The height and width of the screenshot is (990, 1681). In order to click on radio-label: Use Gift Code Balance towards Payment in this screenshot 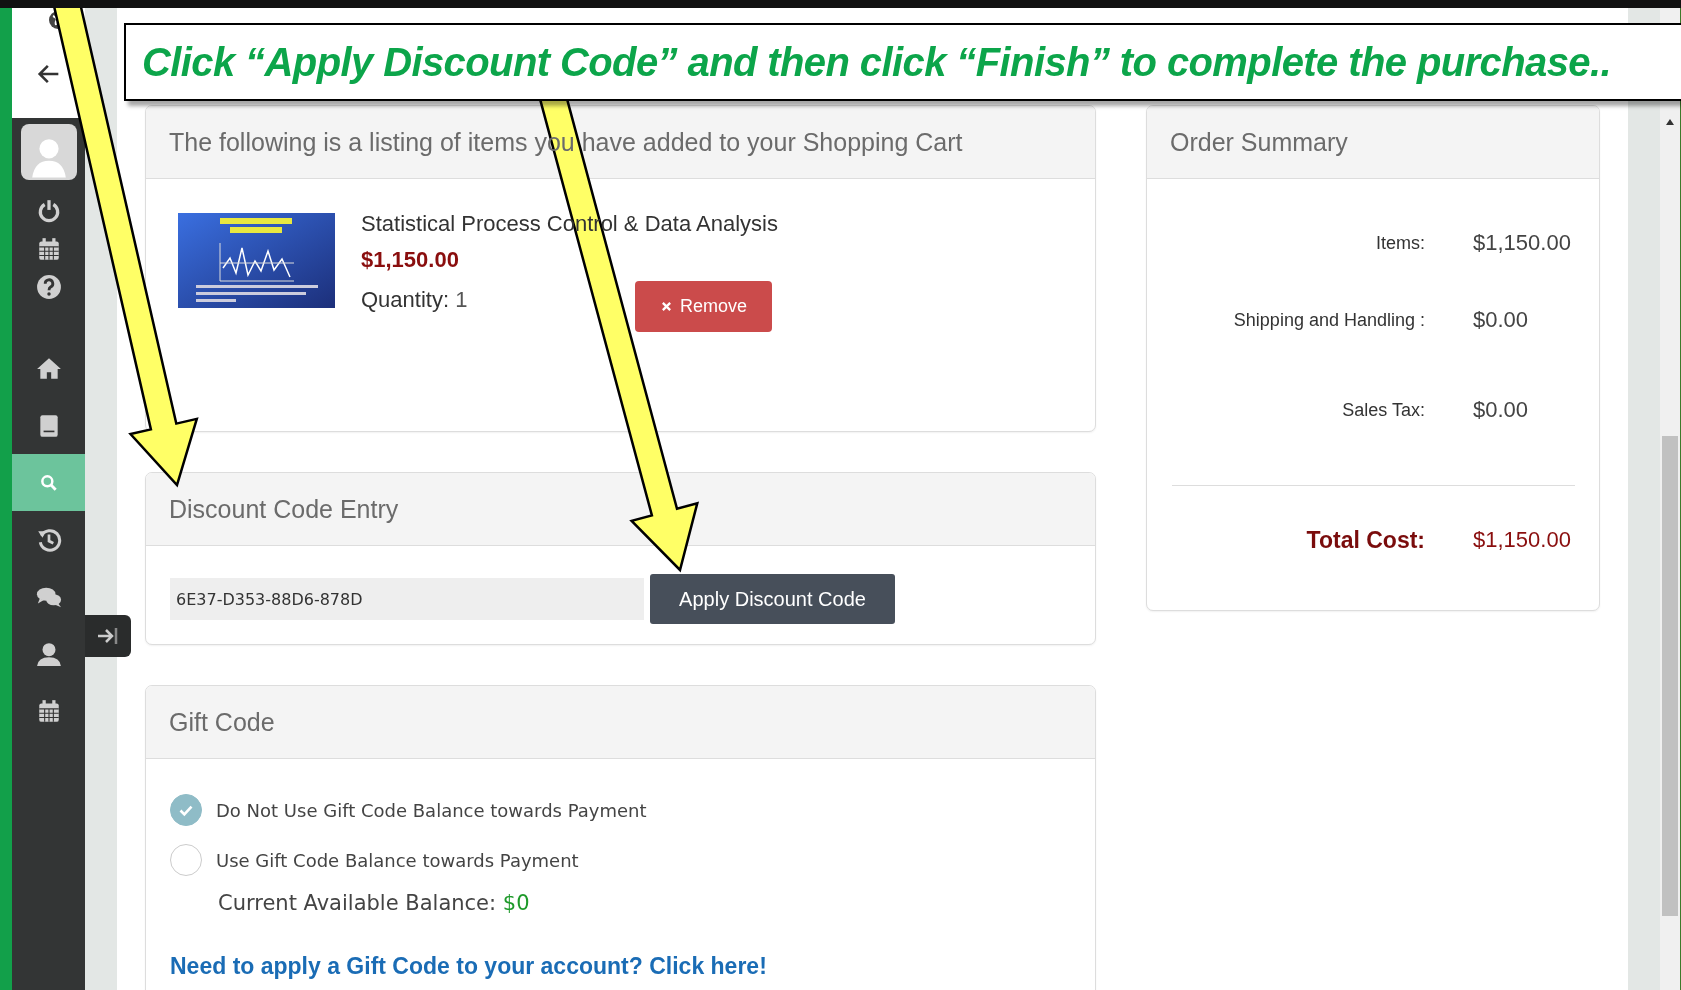, I will do `click(397, 860)`.